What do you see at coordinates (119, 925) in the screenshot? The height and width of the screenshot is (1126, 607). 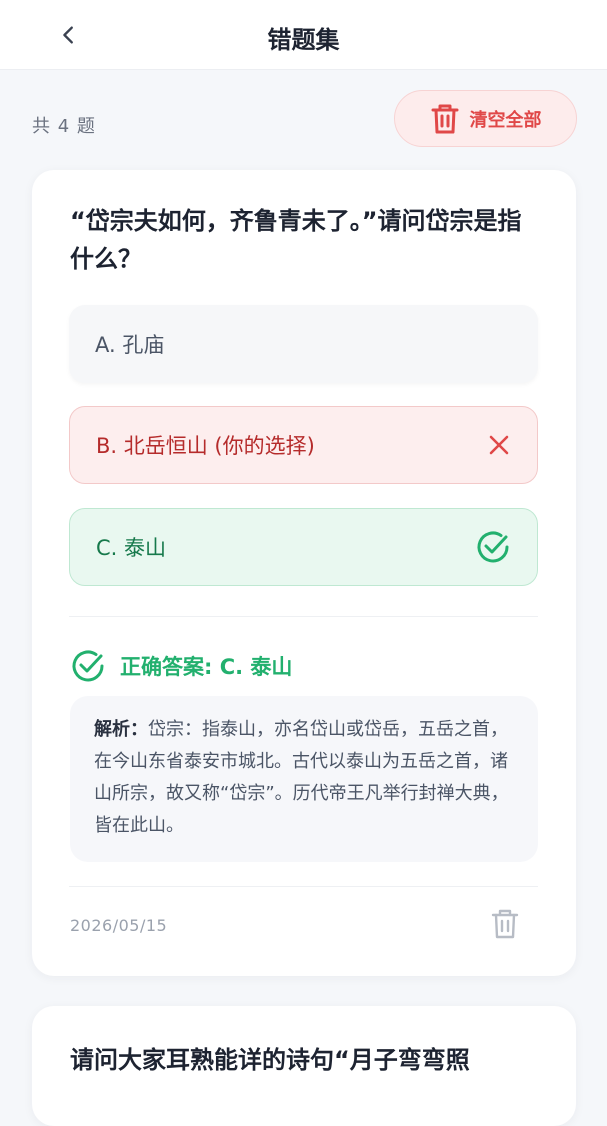 I see `date-label: 2026/05/15` at bounding box center [119, 925].